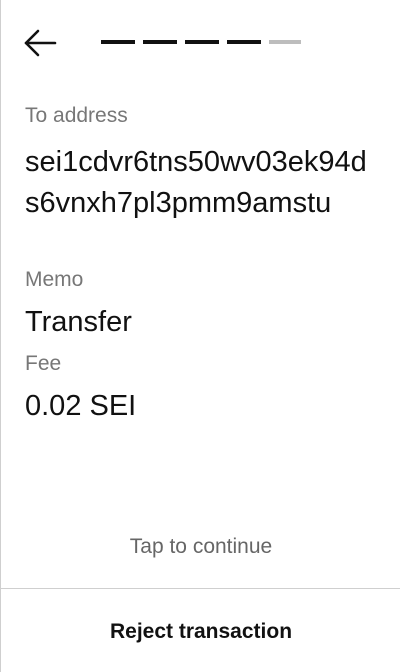  What do you see at coordinates (200, 632) in the screenshot?
I see `reject-transaction-button: Reject transaction` at bounding box center [200, 632].